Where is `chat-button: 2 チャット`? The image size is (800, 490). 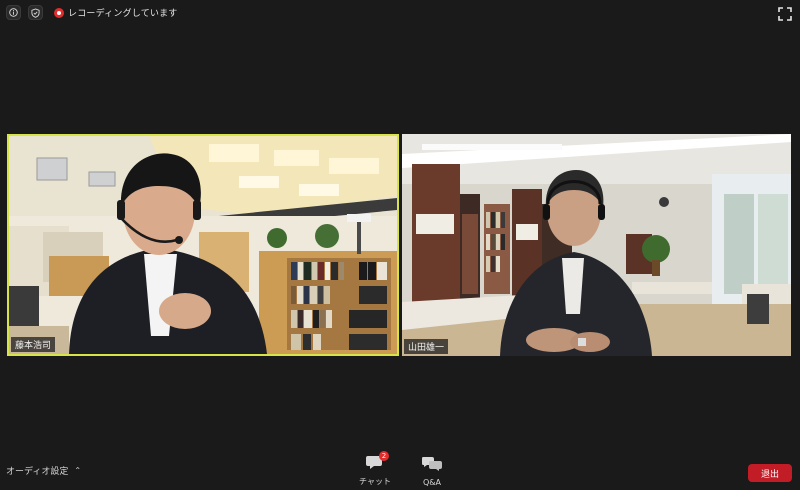 chat-button: 2 チャット is located at coordinates (375, 469).